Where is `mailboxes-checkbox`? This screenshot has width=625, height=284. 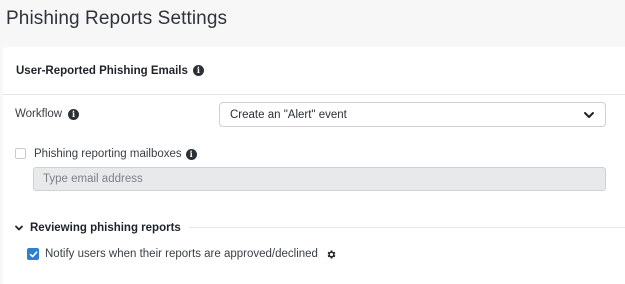 mailboxes-checkbox is located at coordinates (20, 153).